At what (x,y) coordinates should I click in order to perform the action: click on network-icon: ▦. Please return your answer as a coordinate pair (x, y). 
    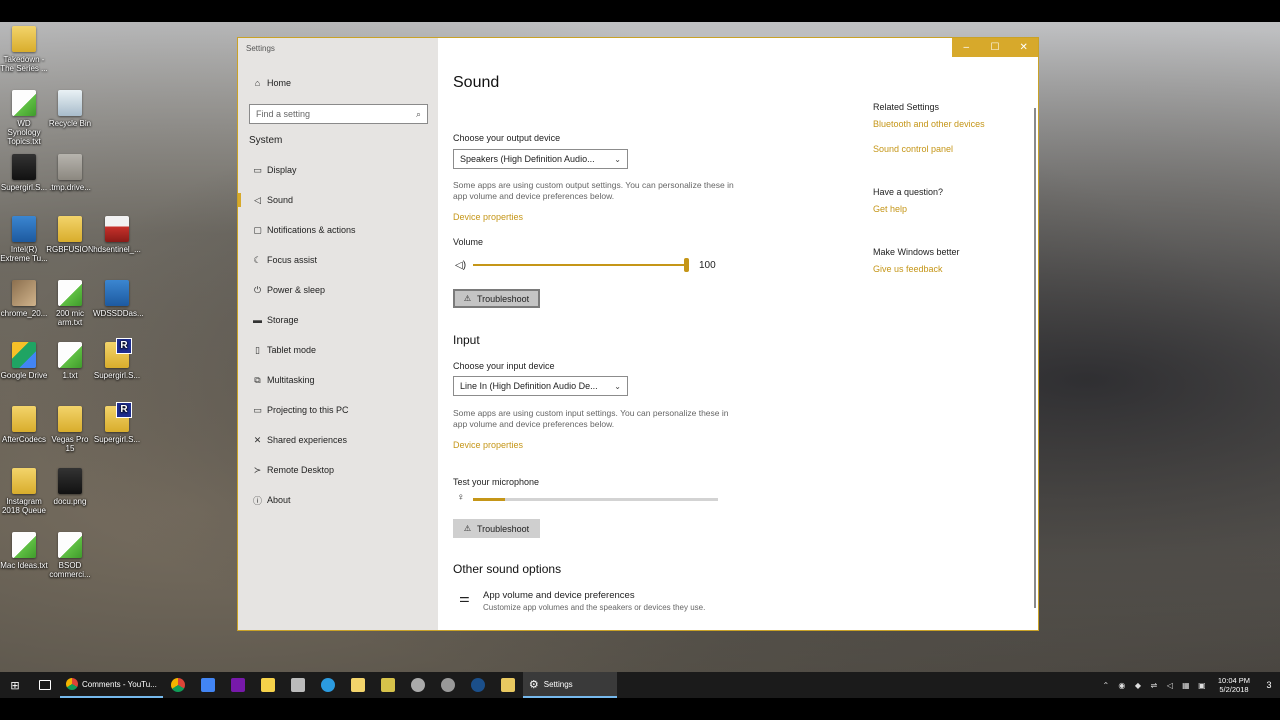
    Looking at the image, I should click on (1186, 685).